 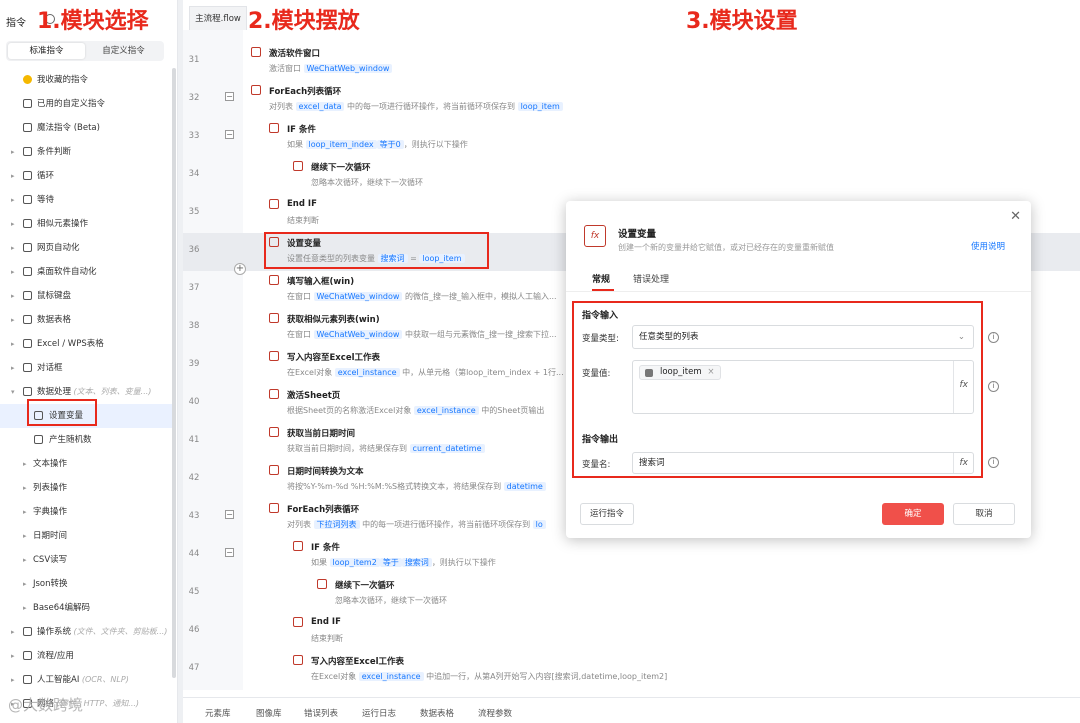 What do you see at coordinates (86, 128) in the screenshot?
I see `command-item: 魔法指令 (Beta)` at bounding box center [86, 128].